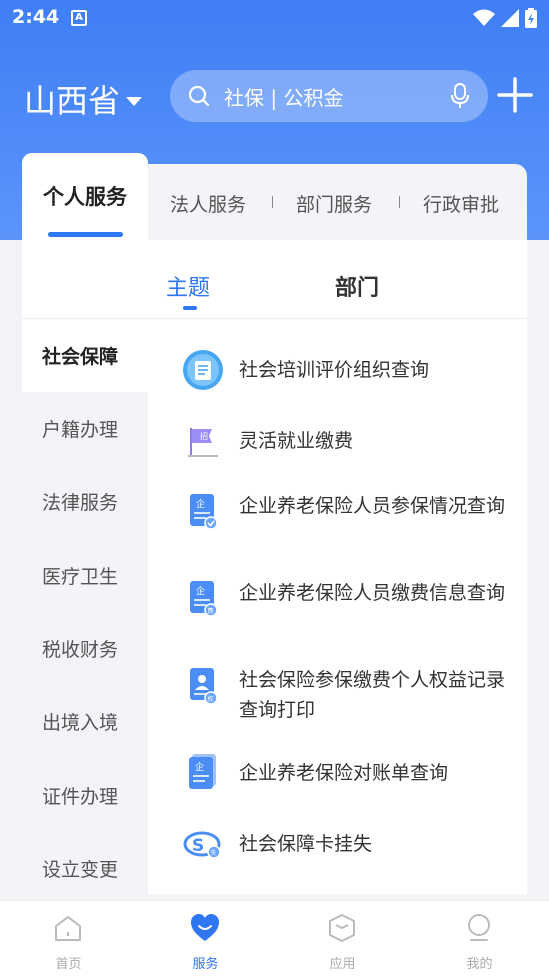 Image resolution: width=549 pixels, height=977 pixels. What do you see at coordinates (36, 17) in the screenshot?
I see `status-time: 2:44` at bounding box center [36, 17].